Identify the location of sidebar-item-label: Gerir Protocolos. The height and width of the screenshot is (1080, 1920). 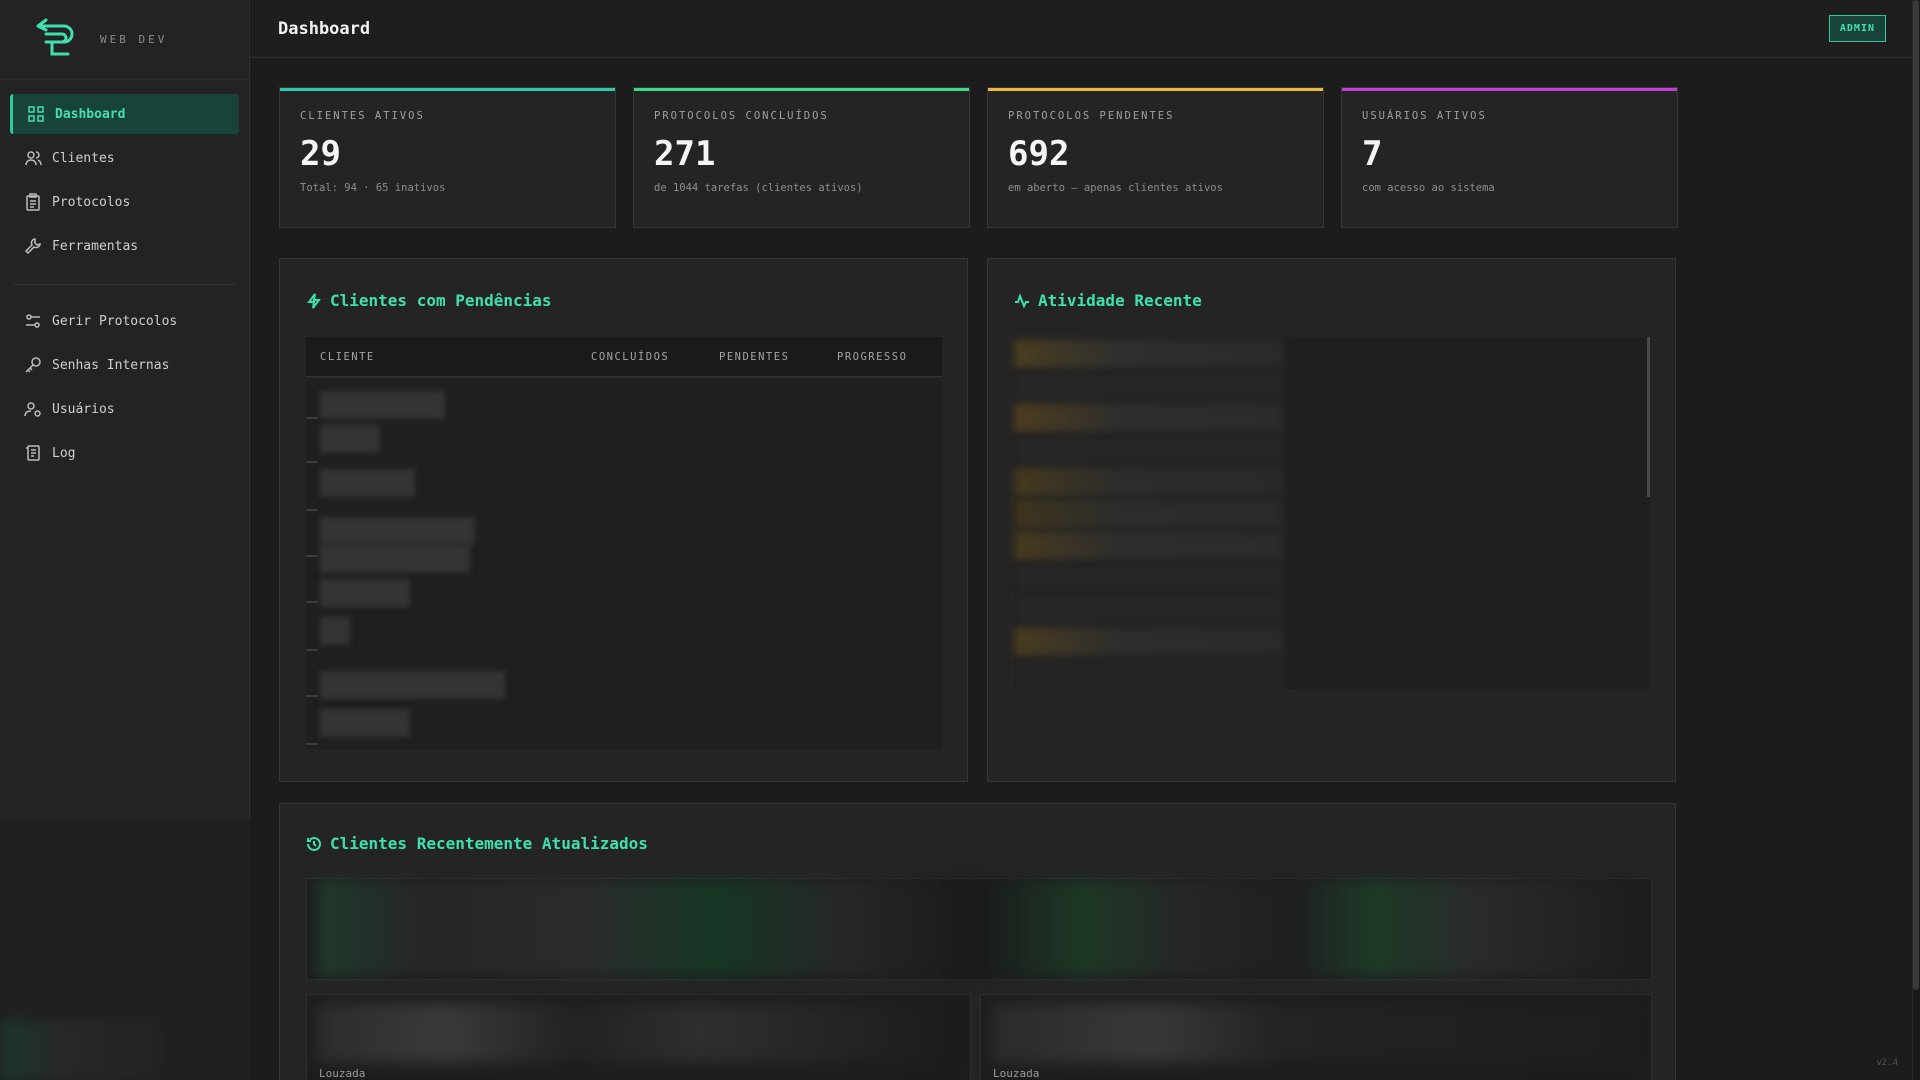
(115, 321).